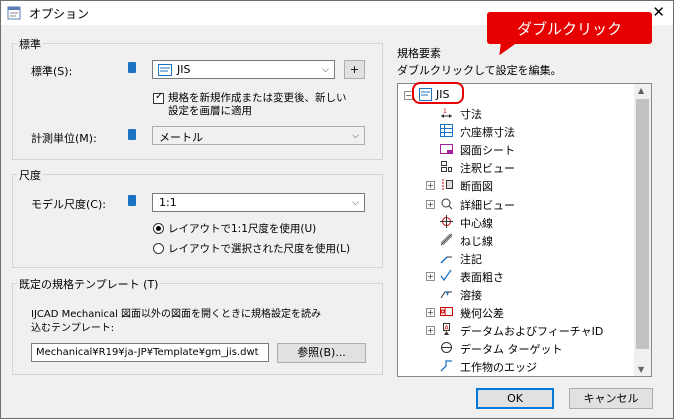 The image size is (674, 419). What do you see at coordinates (168, 202) in the screenshot?
I see `model-scale-value: 1:1` at bounding box center [168, 202].